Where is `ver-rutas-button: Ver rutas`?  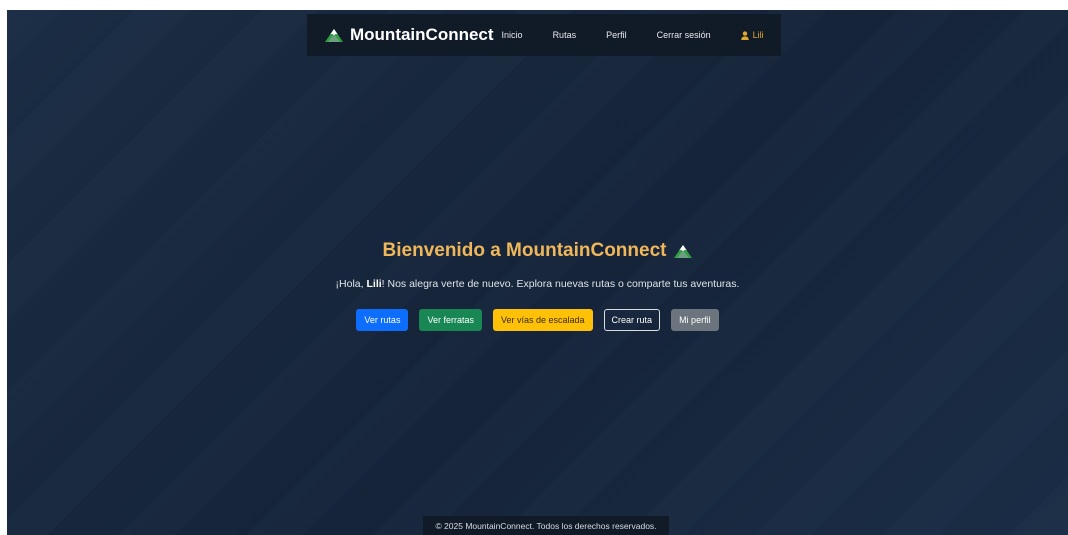
ver-rutas-button: Ver rutas is located at coordinates (382, 320).